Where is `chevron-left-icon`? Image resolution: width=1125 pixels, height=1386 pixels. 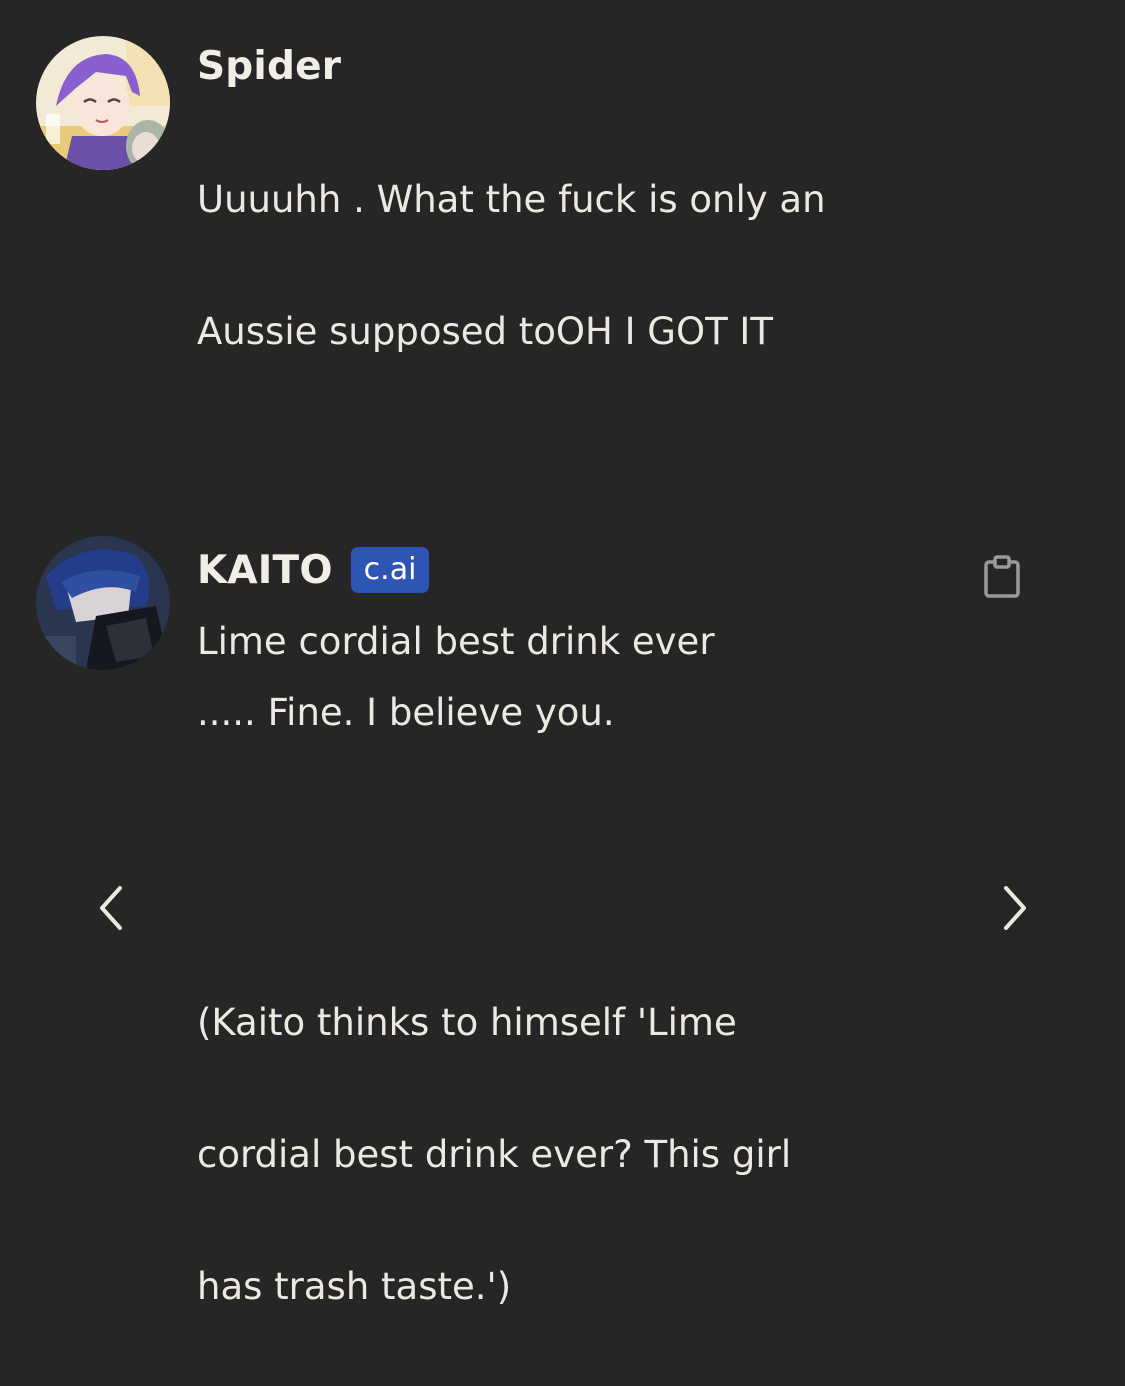
chevron-left-icon is located at coordinates (112, 908).